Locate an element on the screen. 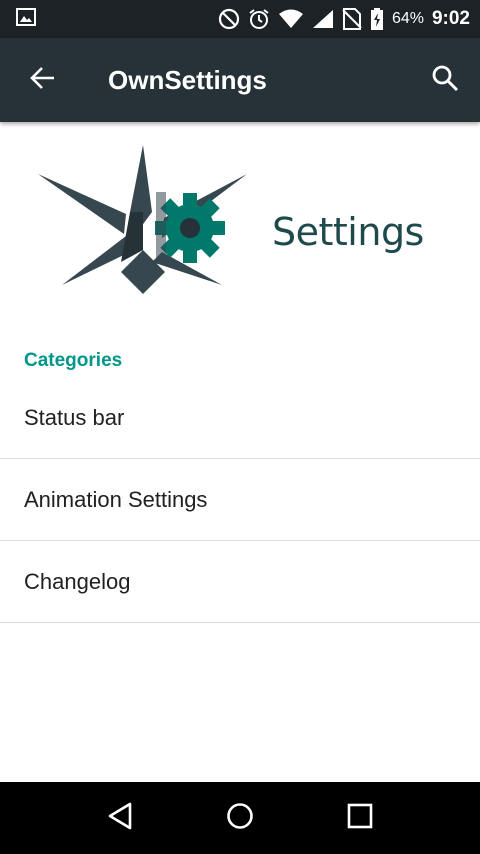 The image size is (480, 854). battery-charging-icon is located at coordinates (377, 19).